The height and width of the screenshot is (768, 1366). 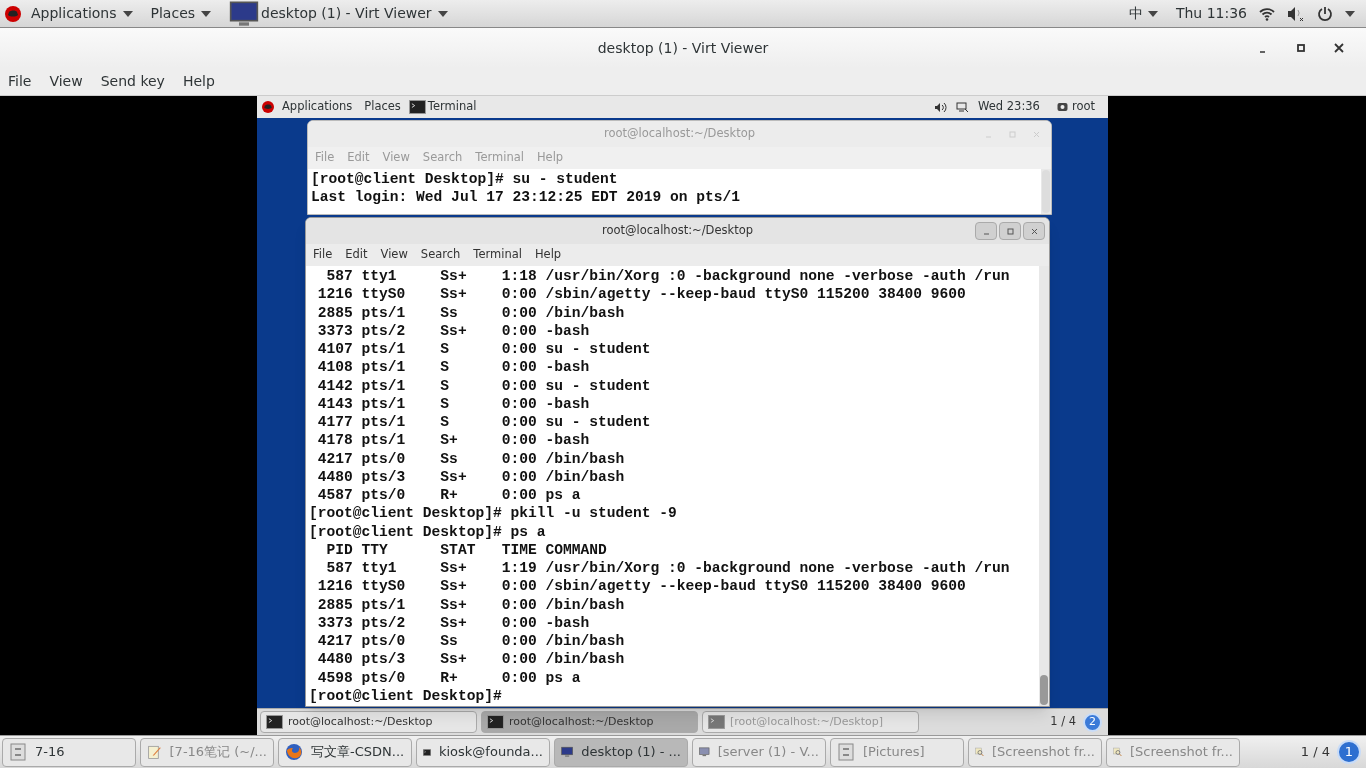 What do you see at coordinates (181, 13) in the screenshot?
I see `top-menu-button: Places` at bounding box center [181, 13].